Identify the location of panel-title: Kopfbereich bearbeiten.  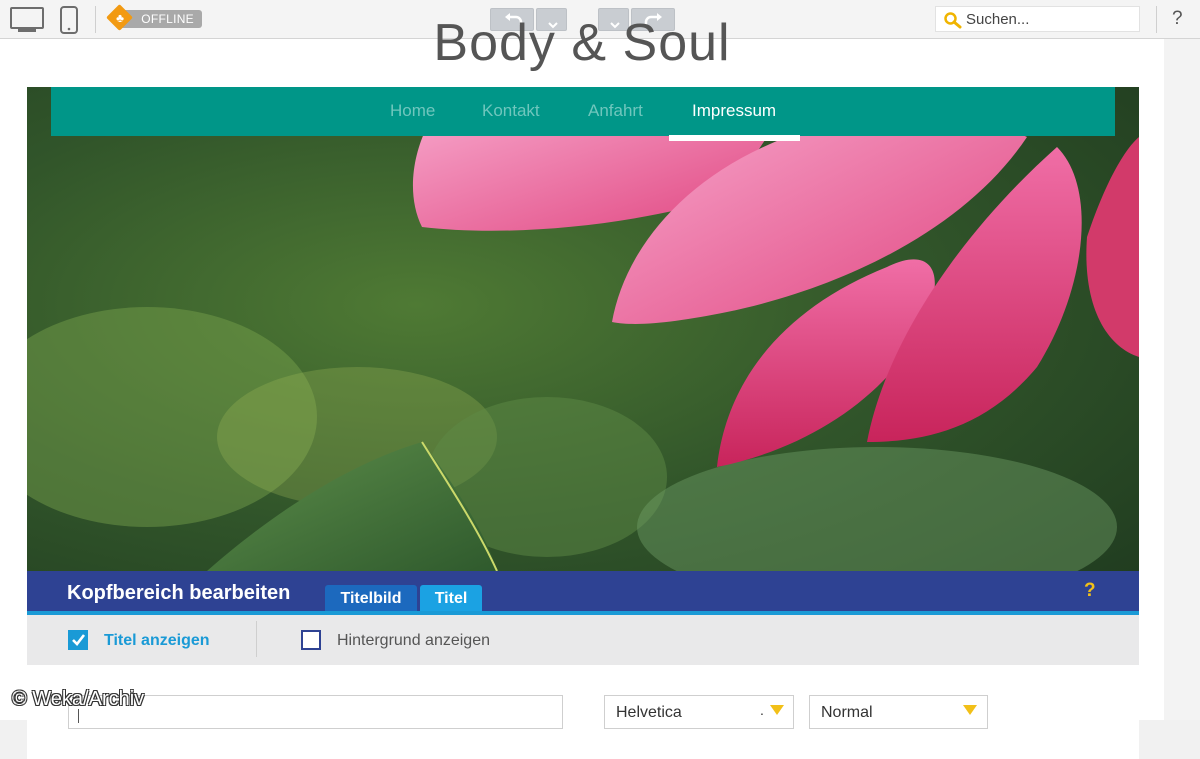
(179, 593).